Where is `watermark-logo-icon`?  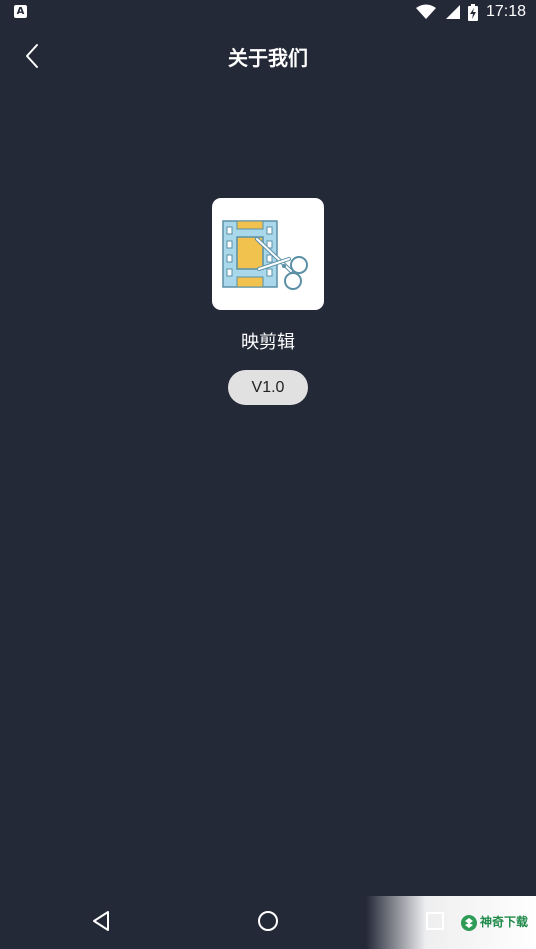 watermark-logo-icon is located at coordinates (469, 923).